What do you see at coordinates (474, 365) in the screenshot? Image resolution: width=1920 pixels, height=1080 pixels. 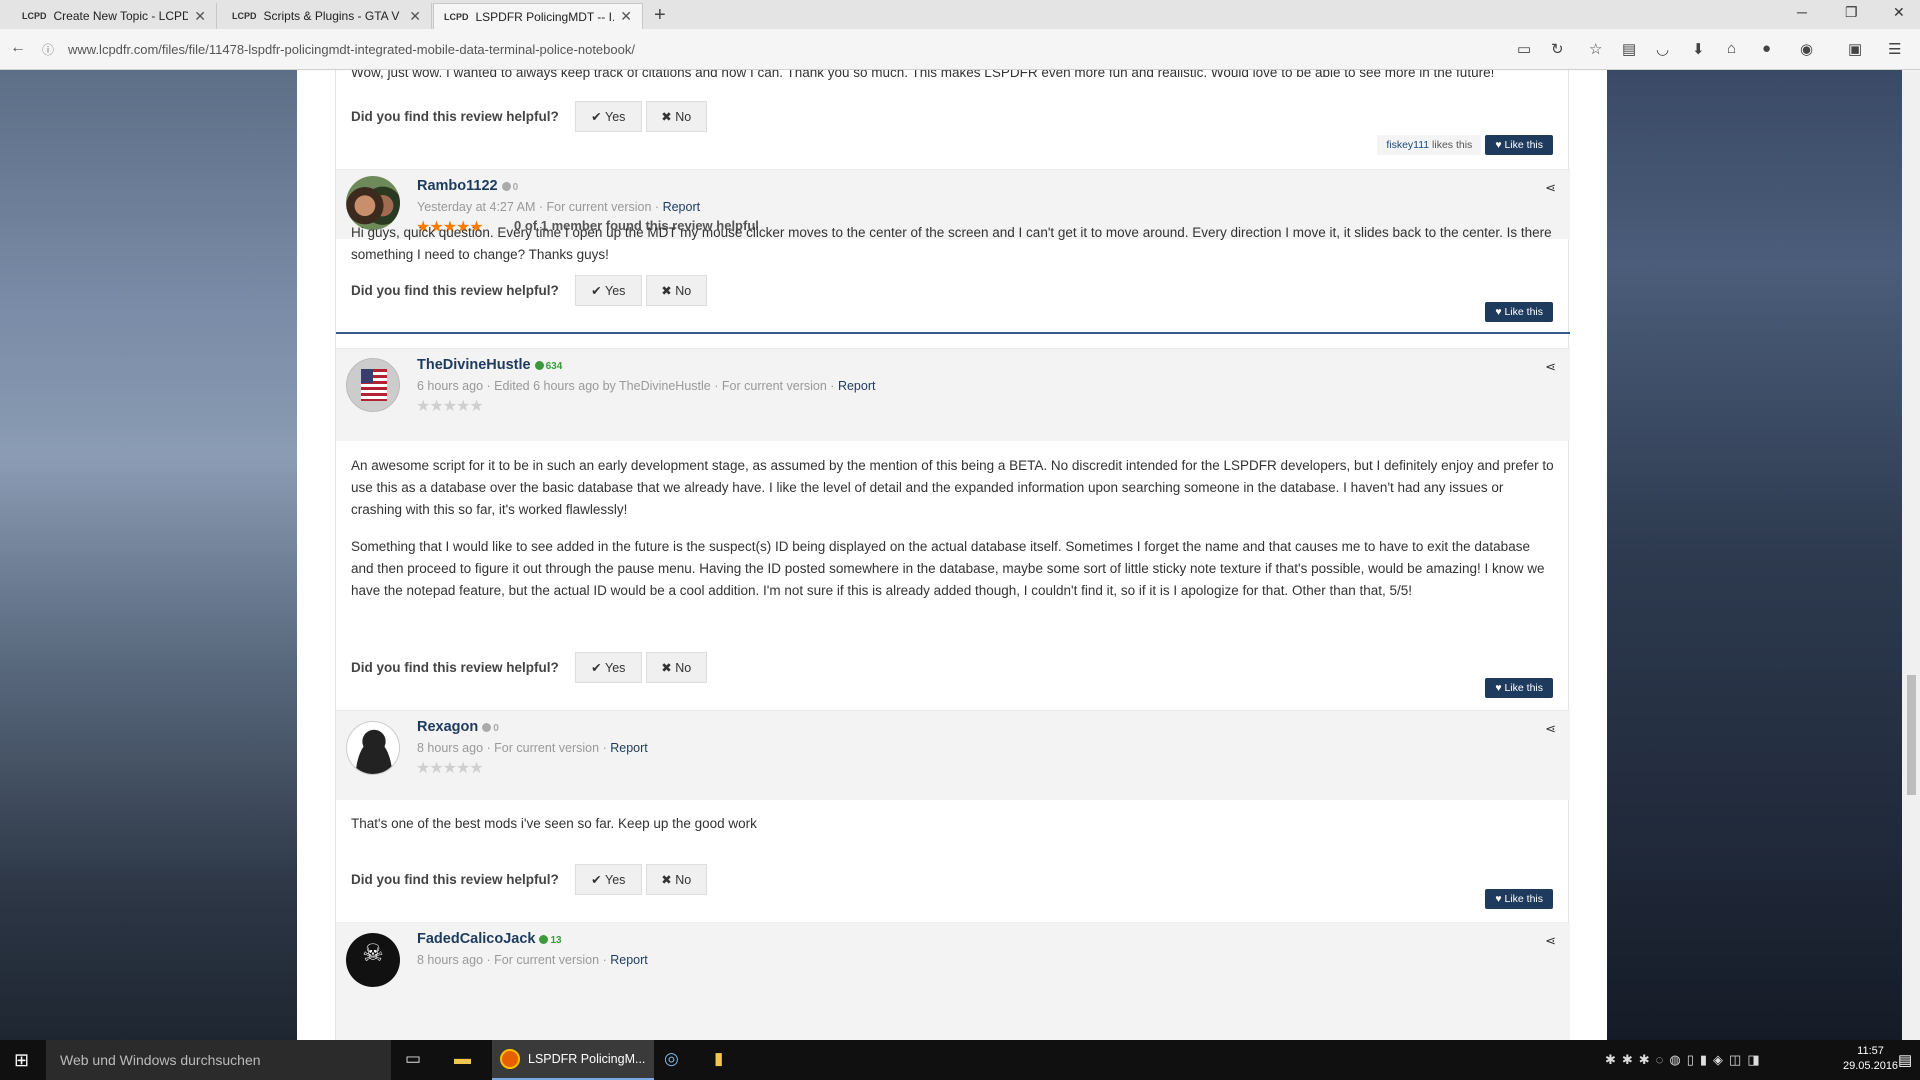 I see `username-link: TheDivineHustle` at bounding box center [474, 365].